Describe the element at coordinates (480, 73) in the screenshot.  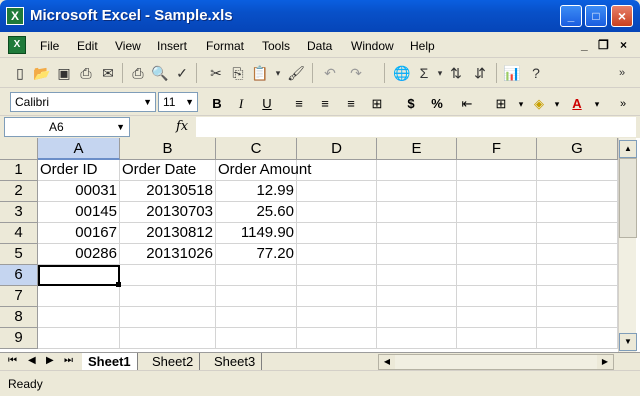
I see `sort-descending-icon: ⇵` at that location.